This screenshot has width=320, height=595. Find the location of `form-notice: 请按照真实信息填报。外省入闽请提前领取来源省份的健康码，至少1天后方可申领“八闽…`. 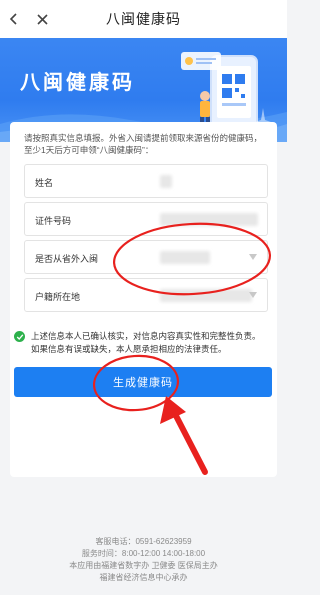

form-notice: 请按照真实信息填报。外省入闽请提前领取来源省份的健康码，至少1天后方可申领“八闽… is located at coordinates (143, 144).